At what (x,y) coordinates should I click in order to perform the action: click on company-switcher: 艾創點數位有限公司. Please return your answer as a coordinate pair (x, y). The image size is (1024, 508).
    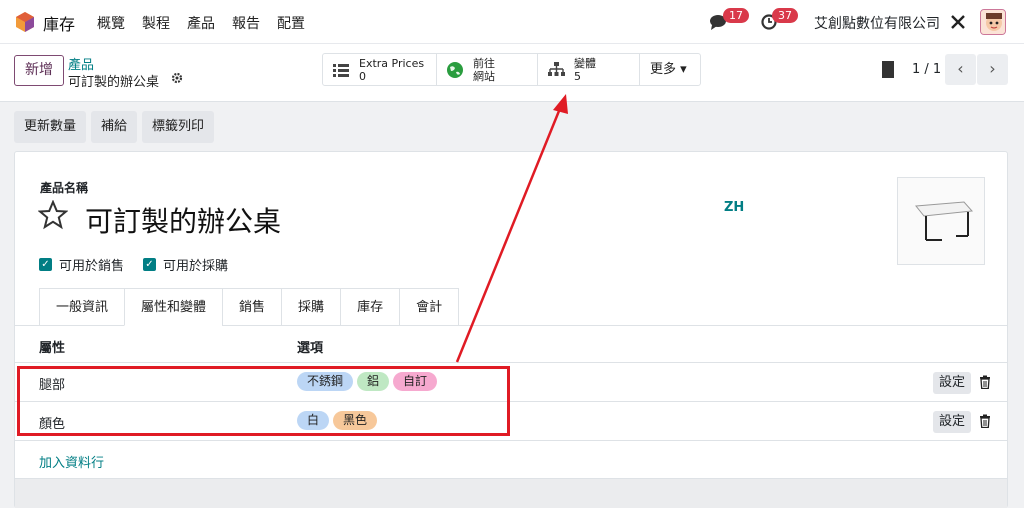
    Looking at the image, I should click on (877, 23).